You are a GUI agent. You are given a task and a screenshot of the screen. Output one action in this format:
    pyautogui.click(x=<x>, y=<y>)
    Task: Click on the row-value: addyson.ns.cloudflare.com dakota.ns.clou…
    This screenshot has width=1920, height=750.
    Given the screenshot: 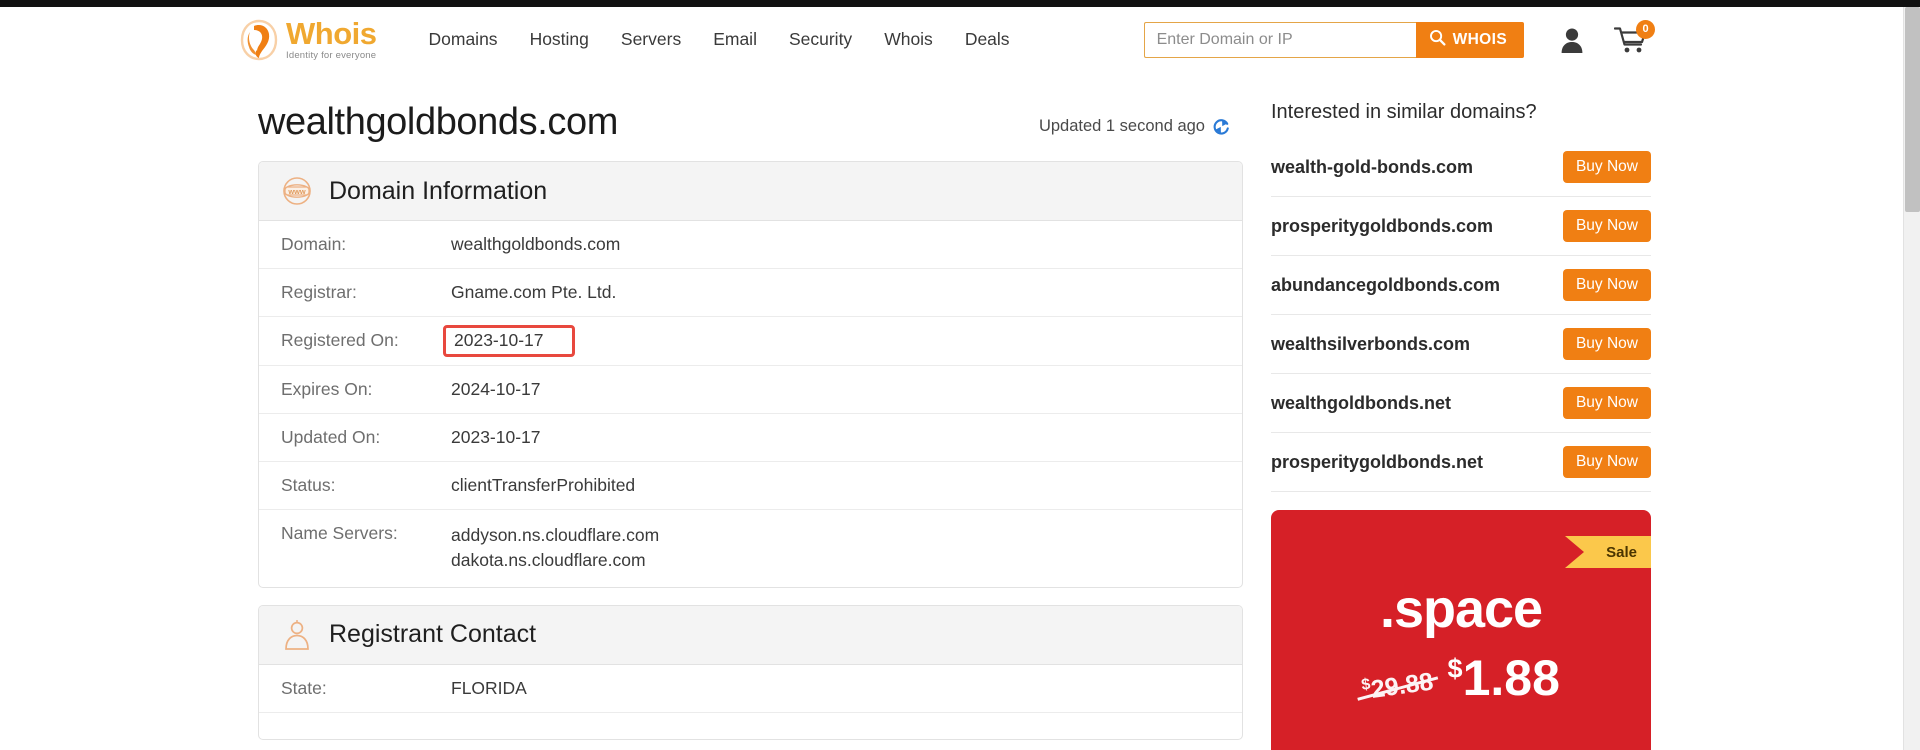 What is the action you would take?
    pyautogui.click(x=555, y=548)
    